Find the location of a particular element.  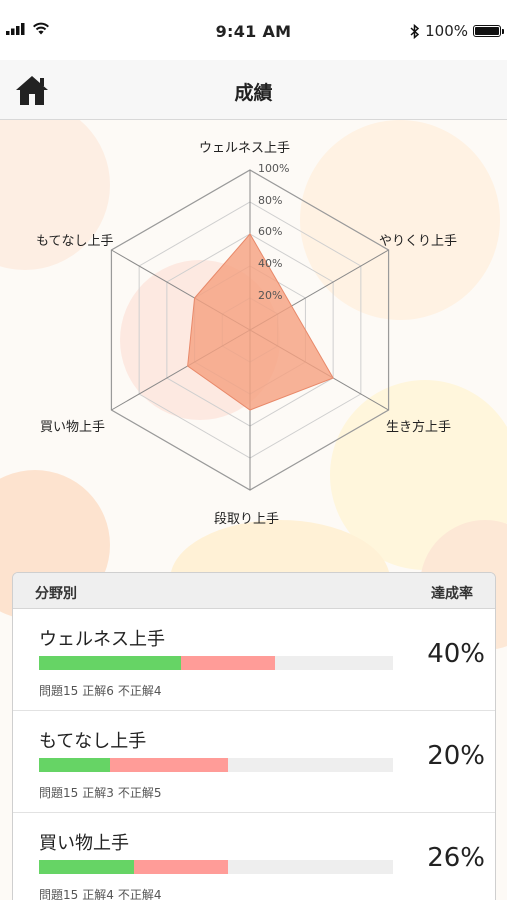

row-stats: 問題15 正解3 不正解5 is located at coordinates (102, 792).